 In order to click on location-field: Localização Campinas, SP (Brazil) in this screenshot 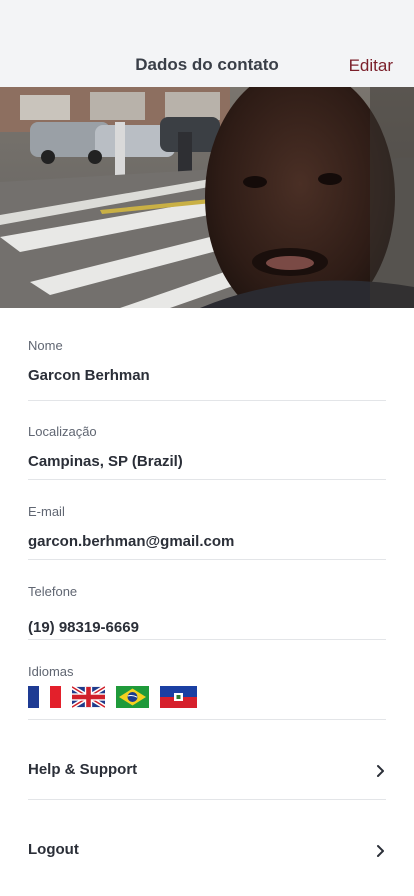, I will do `click(207, 440)`.